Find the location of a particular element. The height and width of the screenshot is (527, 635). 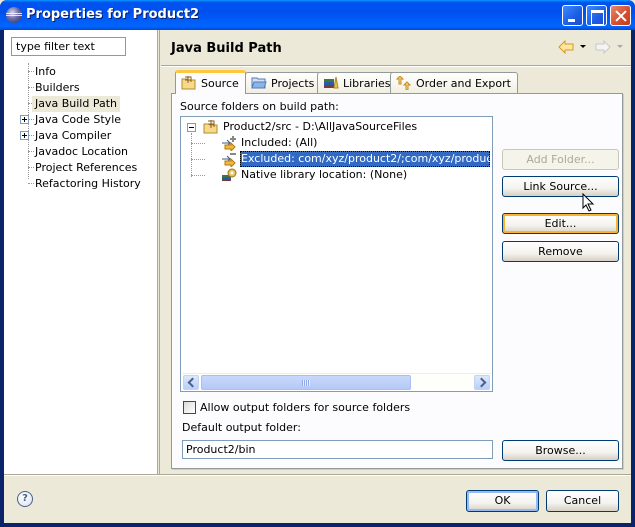

close-button is located at coordinates (620, 15).